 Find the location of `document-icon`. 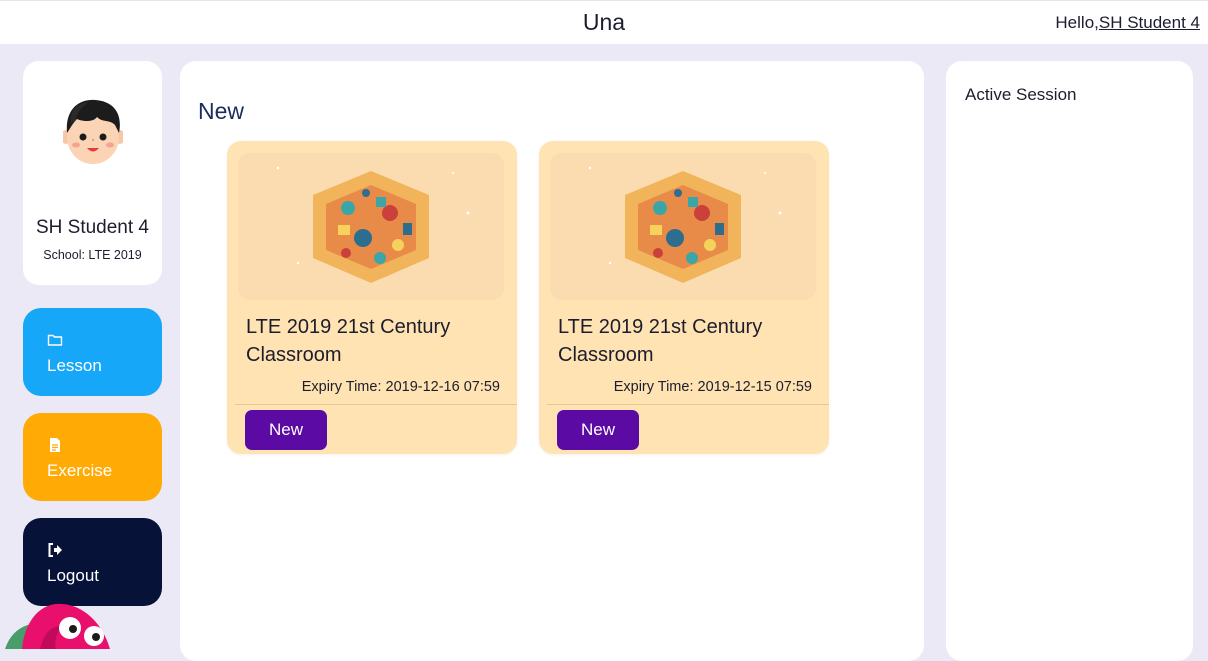

document-icon is located at coordinates (55, 445).